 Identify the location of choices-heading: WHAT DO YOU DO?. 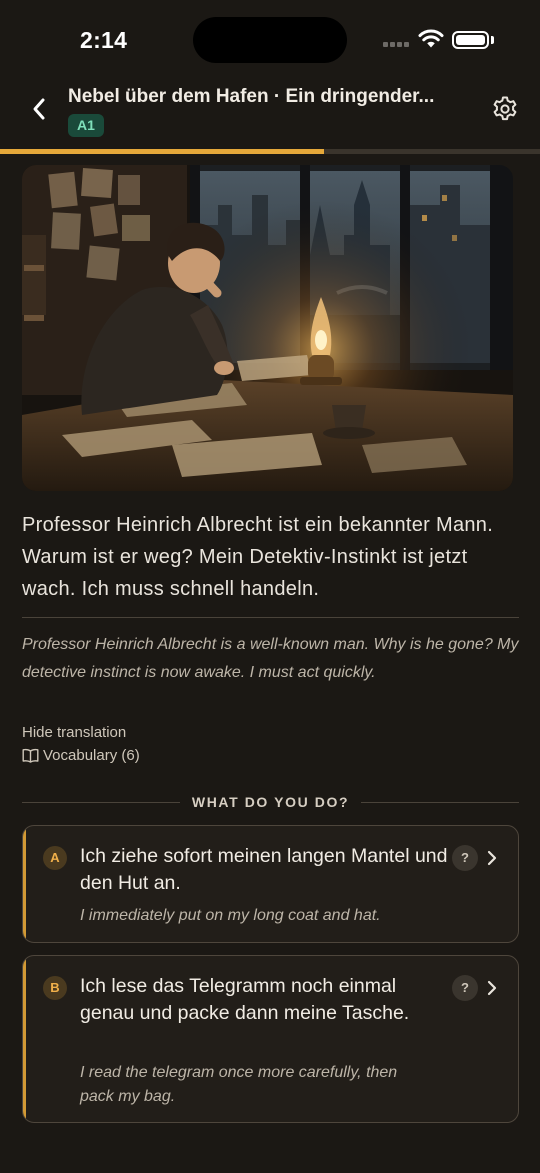
(270, 802).